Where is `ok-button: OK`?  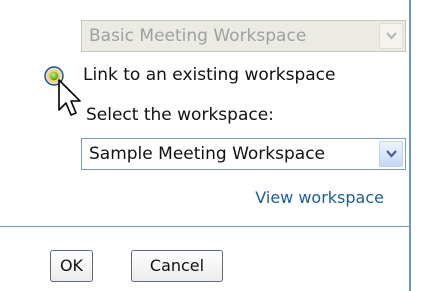
ok-button: OK is located at coordinates (71, 266).